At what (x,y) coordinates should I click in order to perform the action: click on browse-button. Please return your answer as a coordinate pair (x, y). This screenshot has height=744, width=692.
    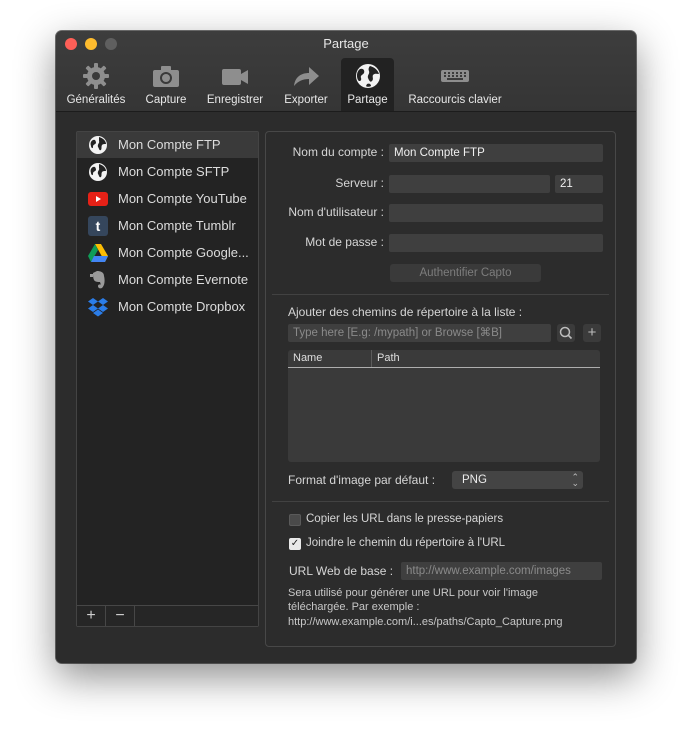
    Looking at the image, I should click on (566, 333).